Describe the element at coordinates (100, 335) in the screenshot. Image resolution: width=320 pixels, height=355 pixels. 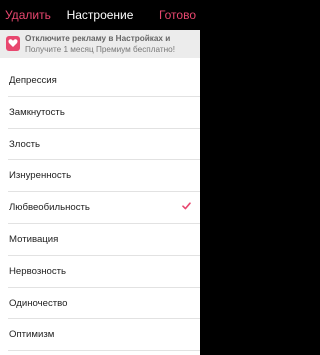
I see `mood-row-optimism: Оптимизм` at that location.